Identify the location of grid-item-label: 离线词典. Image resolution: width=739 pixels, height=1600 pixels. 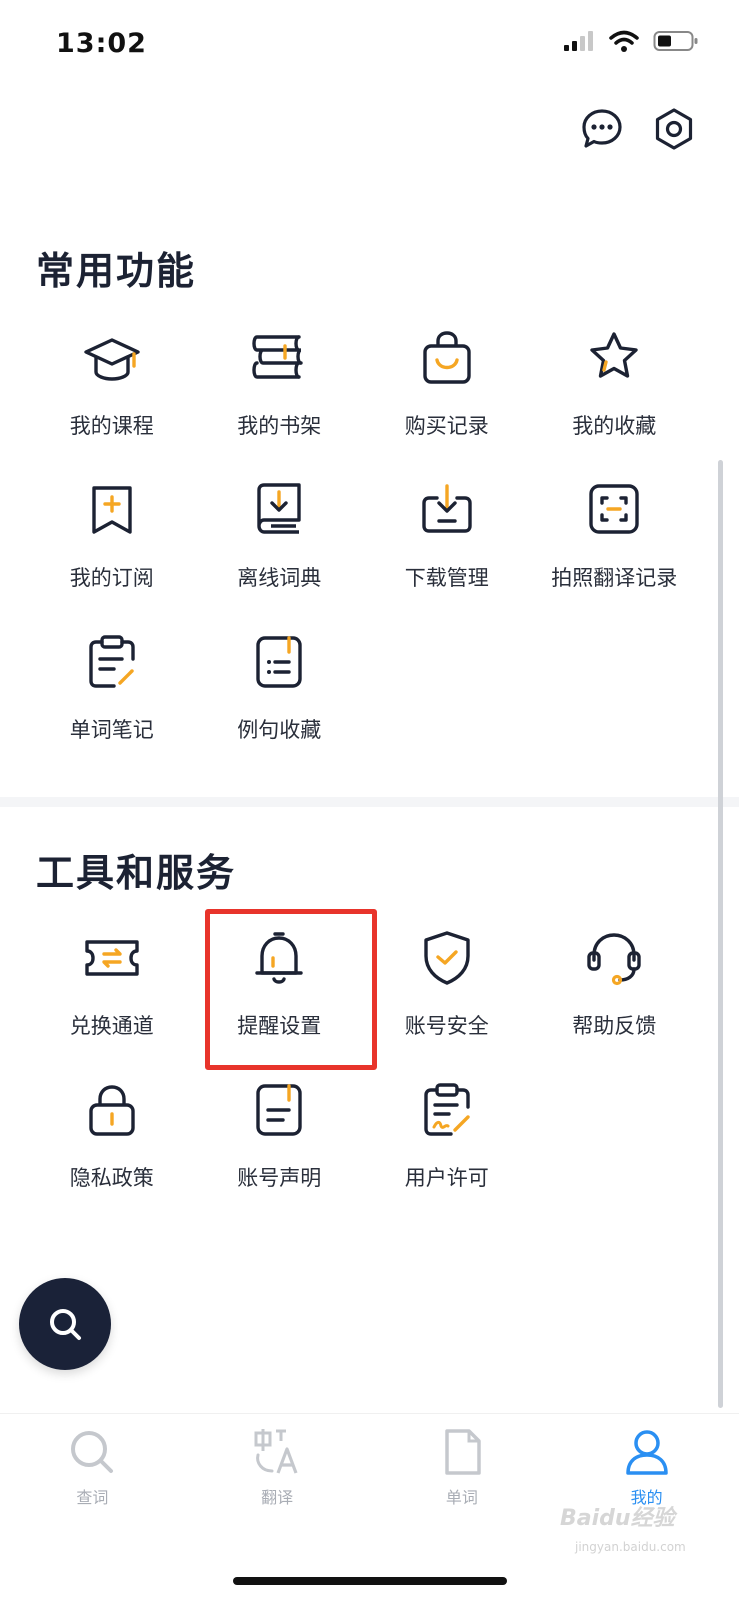
(279, 578).